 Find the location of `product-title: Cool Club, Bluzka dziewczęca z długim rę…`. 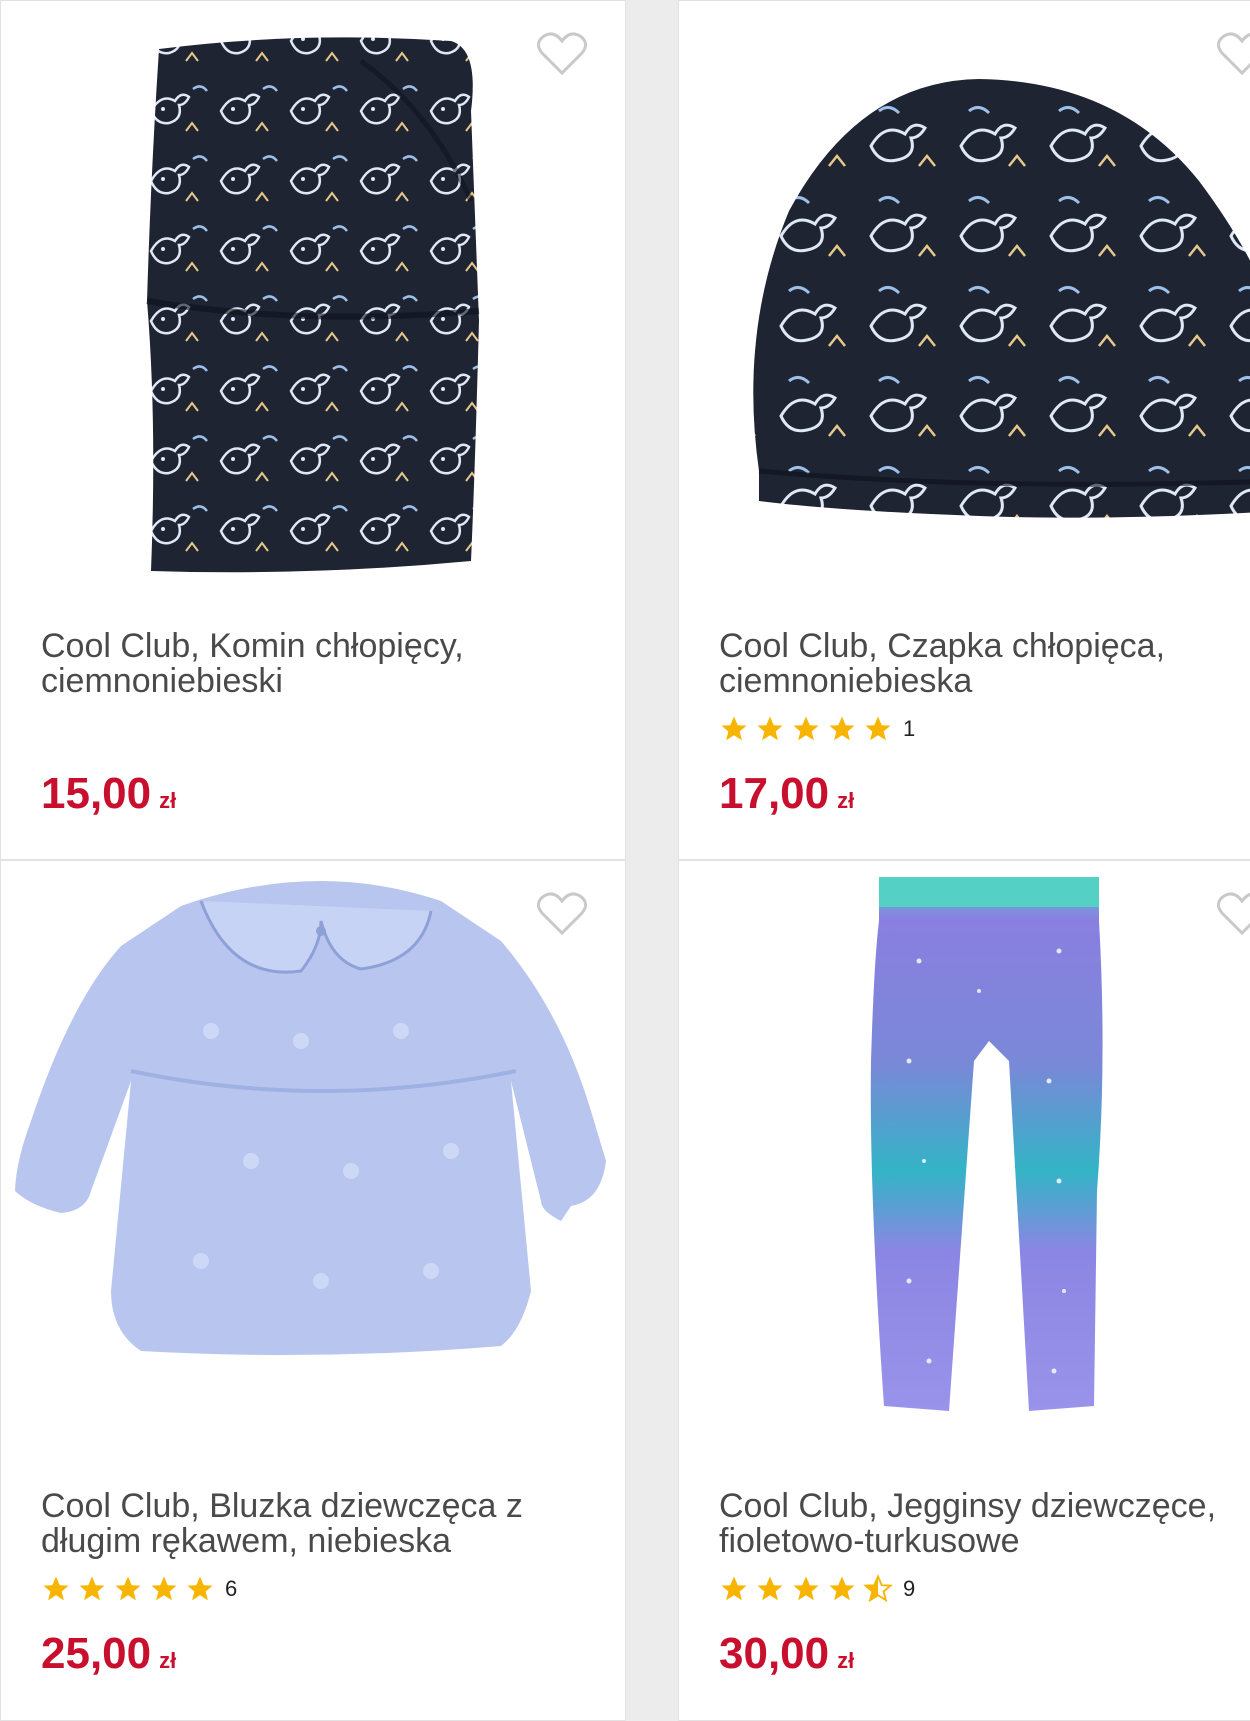

product-title: Cool Club, Bluzka dziewczęca z długim rę… is located at coordinates (301, 1524).